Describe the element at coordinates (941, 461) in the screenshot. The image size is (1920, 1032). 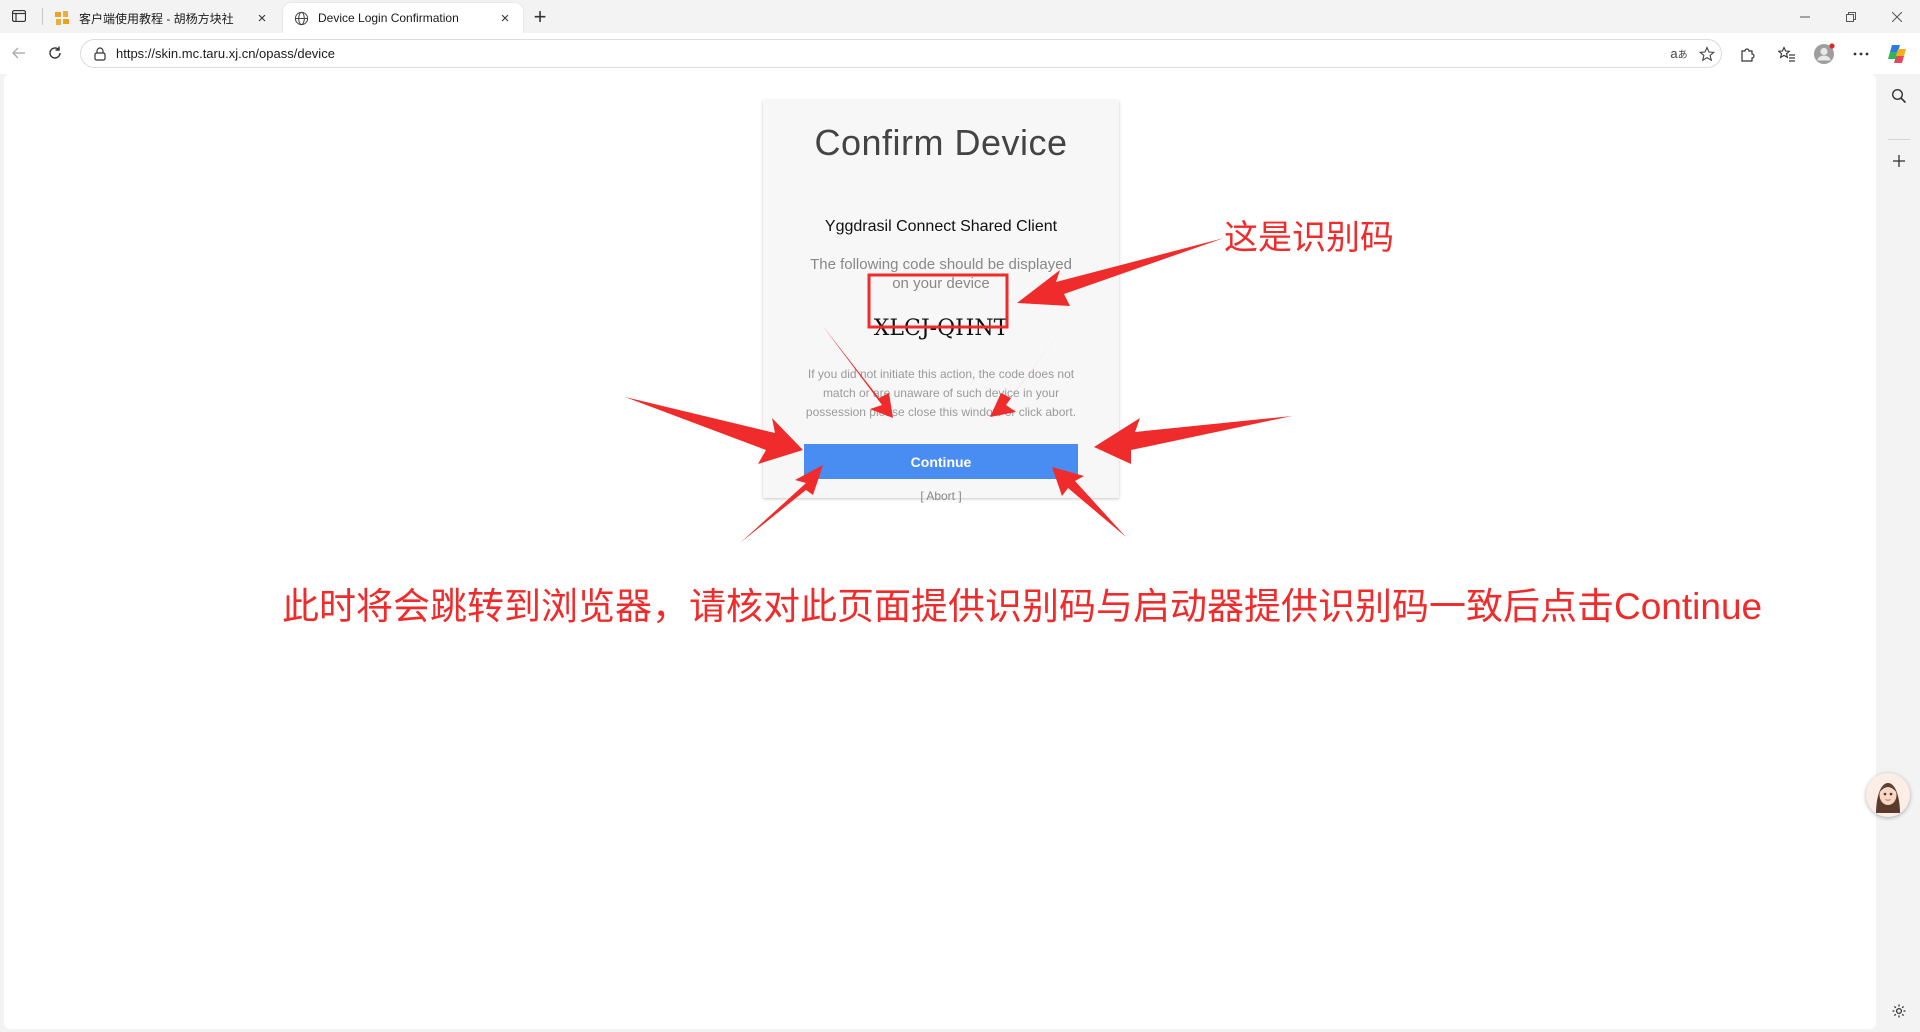
I see `continue-button: Continue` at that location.